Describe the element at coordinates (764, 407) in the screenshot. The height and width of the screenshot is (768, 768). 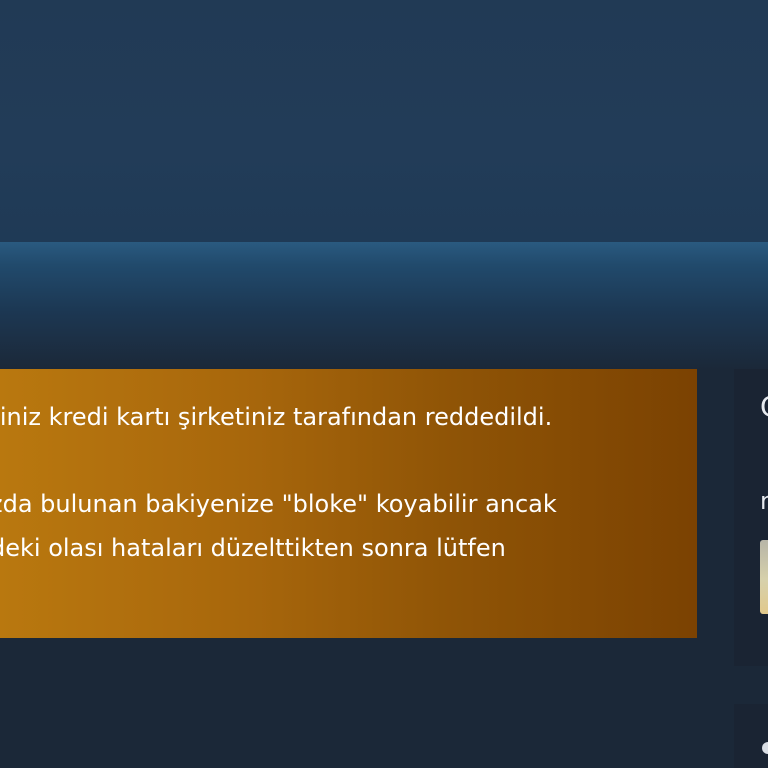
I see `side-panel-heading: C` at that location.